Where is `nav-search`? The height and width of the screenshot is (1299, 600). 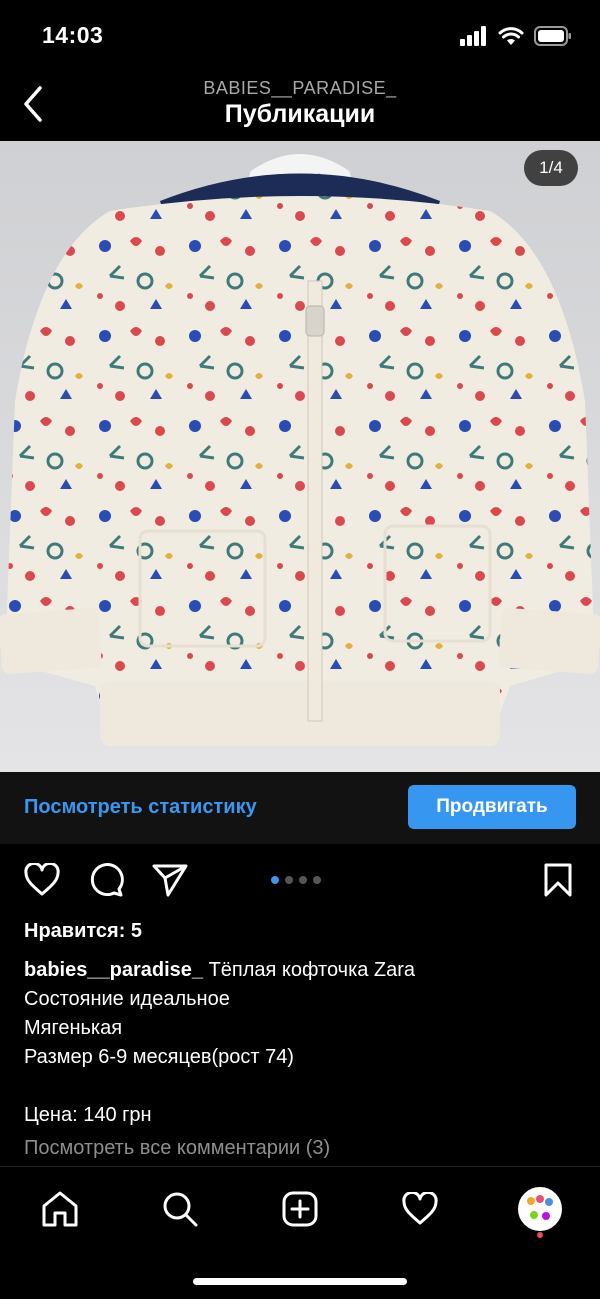 nav-search is located at coordinates (180, 1209).